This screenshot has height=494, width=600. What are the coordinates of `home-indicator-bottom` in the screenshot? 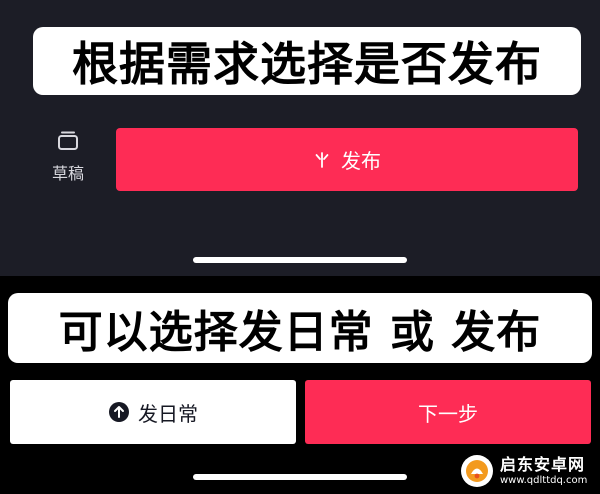 It's located at (300, 477).